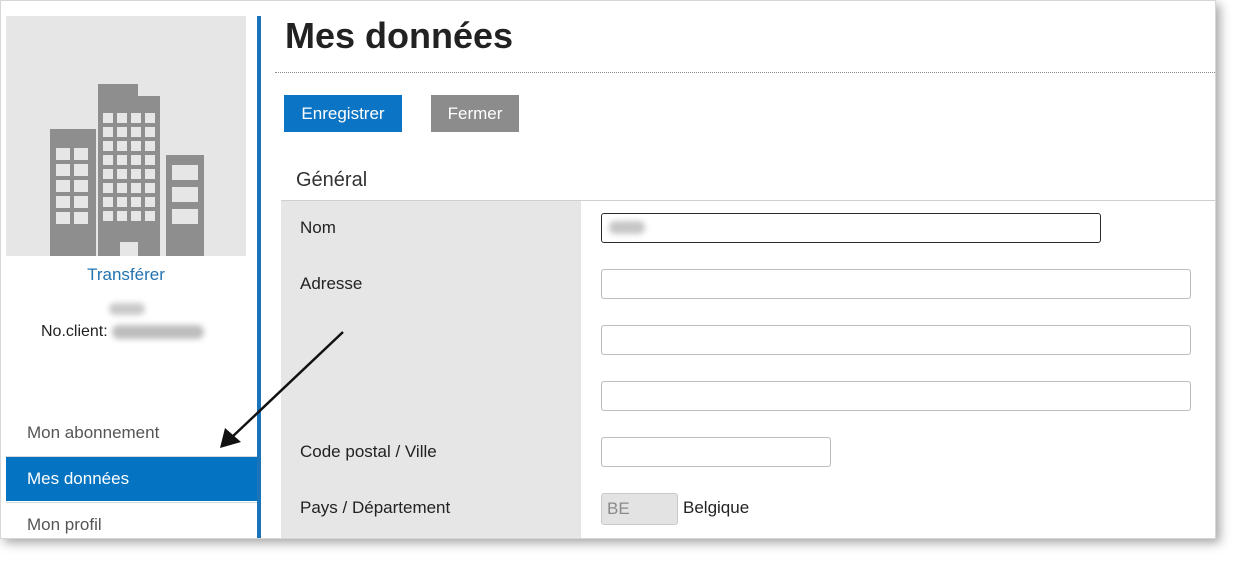 Image resolution: width=1238 pixels, height=561 pixels. Describe the element at coordinates (716, 452) in the screenshot. I see `postal-city-input` at that location.